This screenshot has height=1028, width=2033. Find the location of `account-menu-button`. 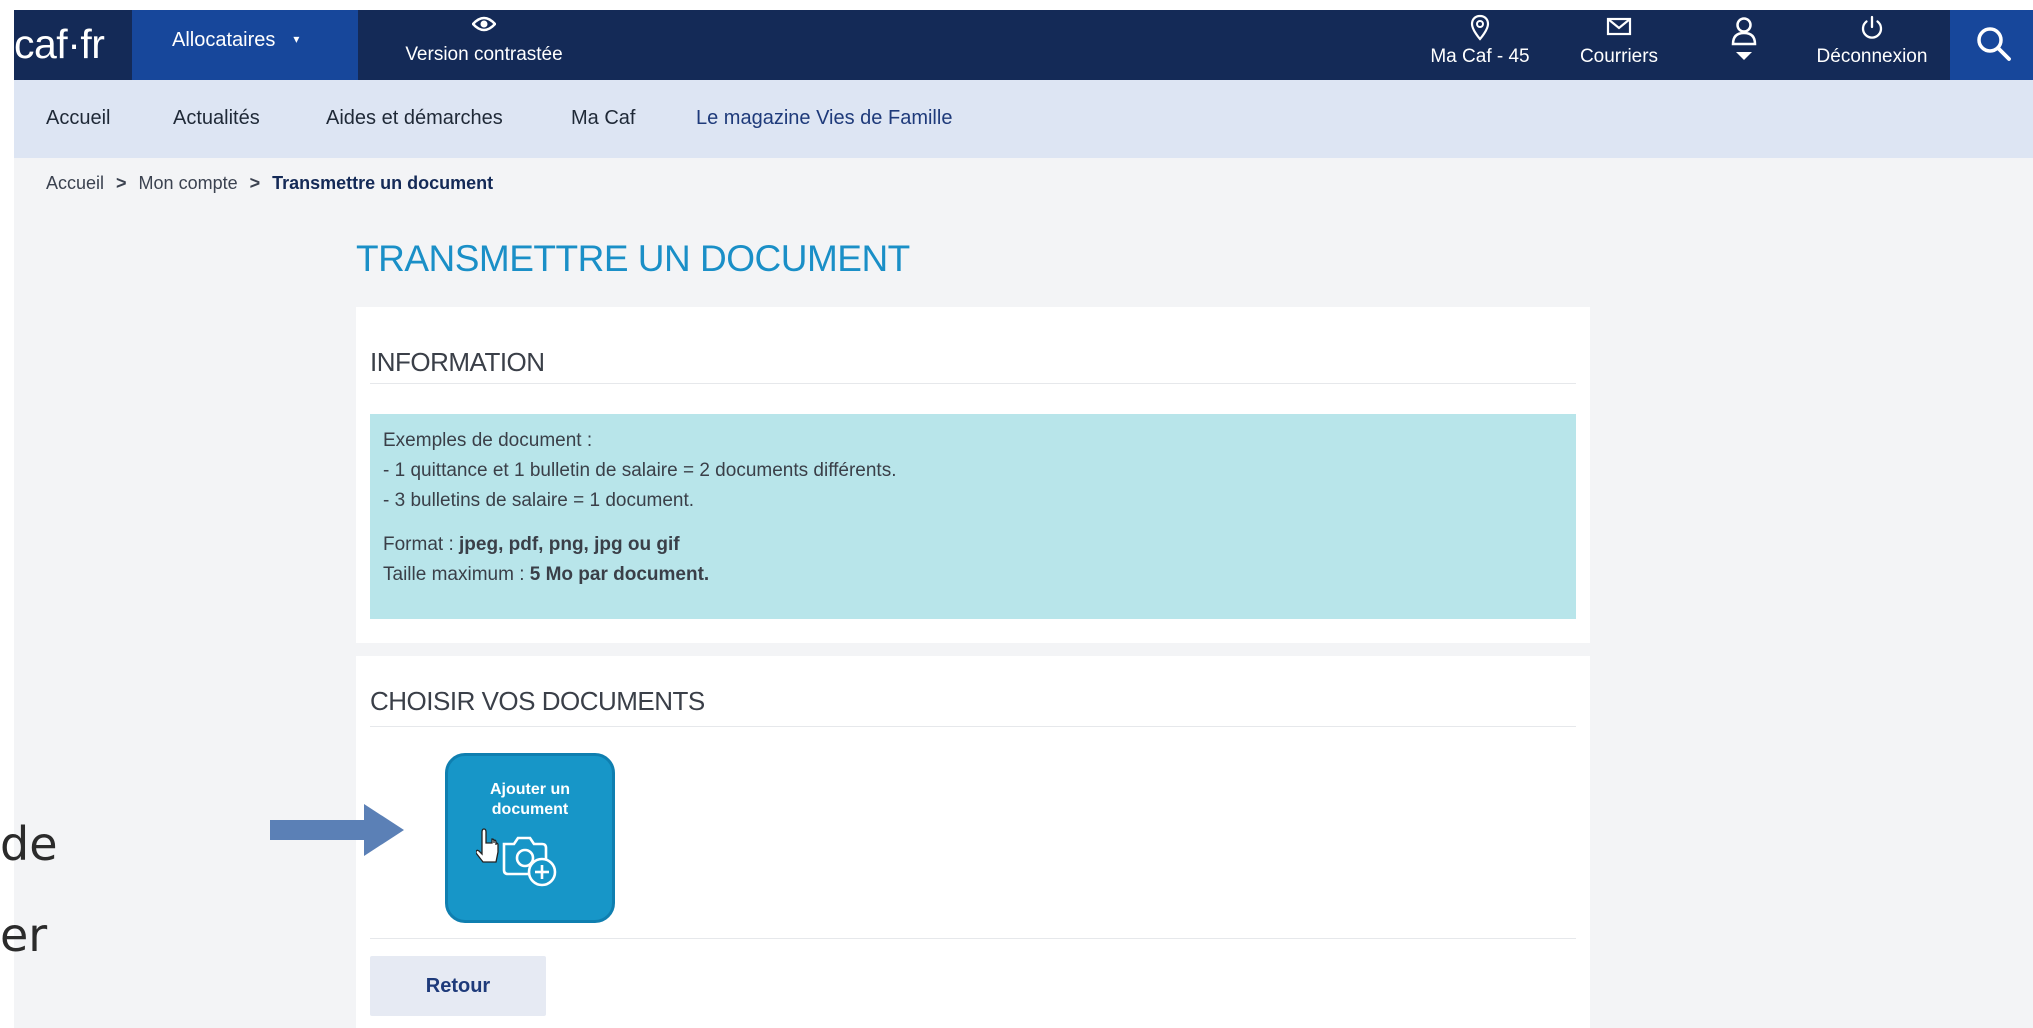

account-menu-button is located at coordinates (1744, 43).